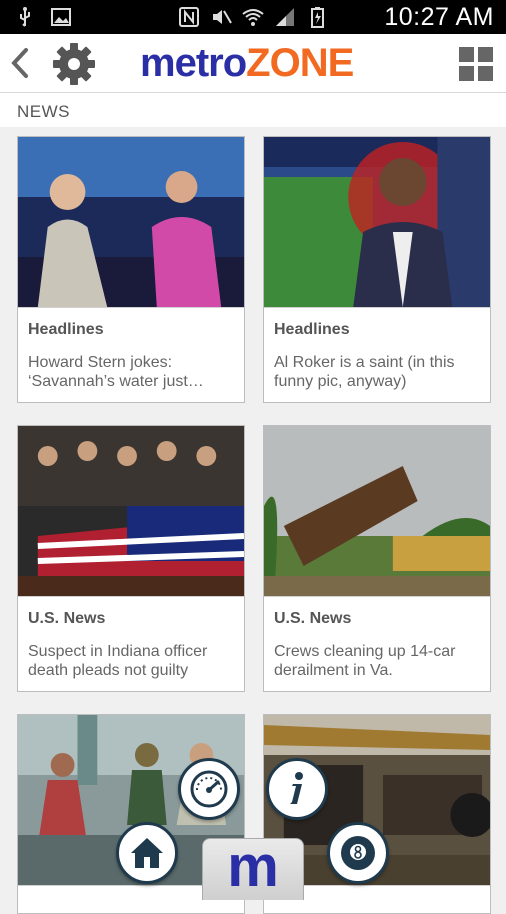  What do you see at coordinates (43, 111) in the screenshot?
I see `section-title: NEWS` at bounding box center [43, 111].